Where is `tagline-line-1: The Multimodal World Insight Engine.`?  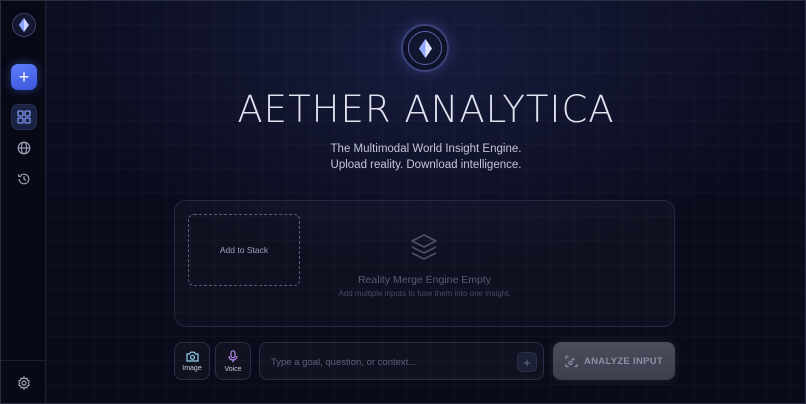
tagline-line-1: The Multimodal World Insight Engine. is located at coordinates (426, 149).